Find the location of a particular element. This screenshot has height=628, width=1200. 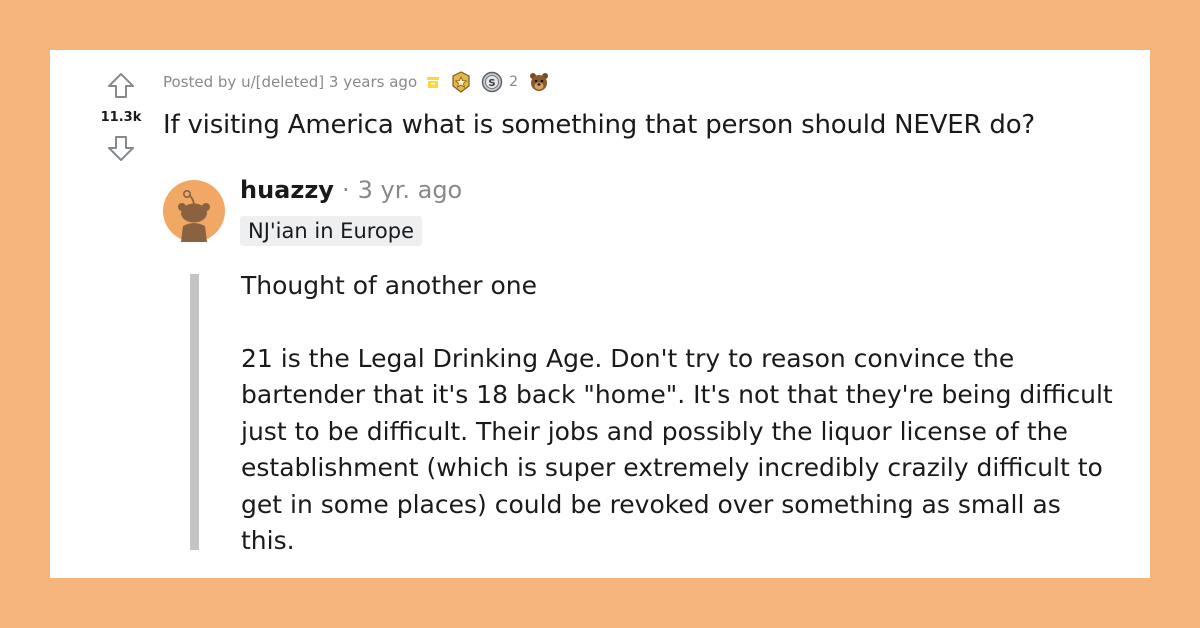

reddit-snoo-avatar-icon is located at coordinates (194, 211).